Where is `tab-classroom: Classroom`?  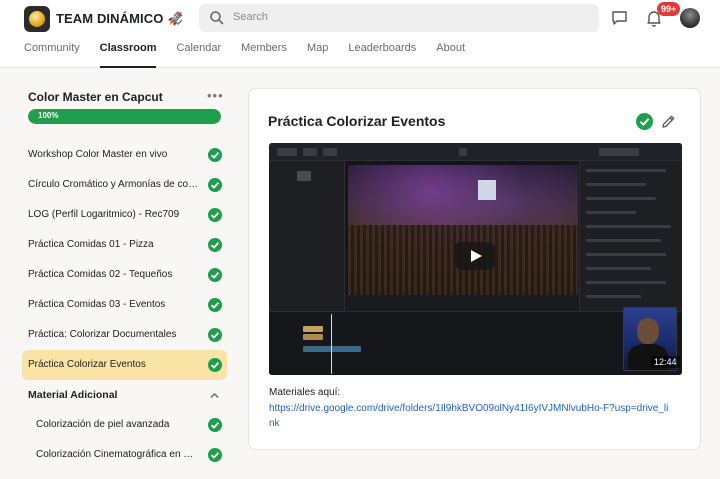
tab-classroom: Classroom is located at coordinates (127, 55).